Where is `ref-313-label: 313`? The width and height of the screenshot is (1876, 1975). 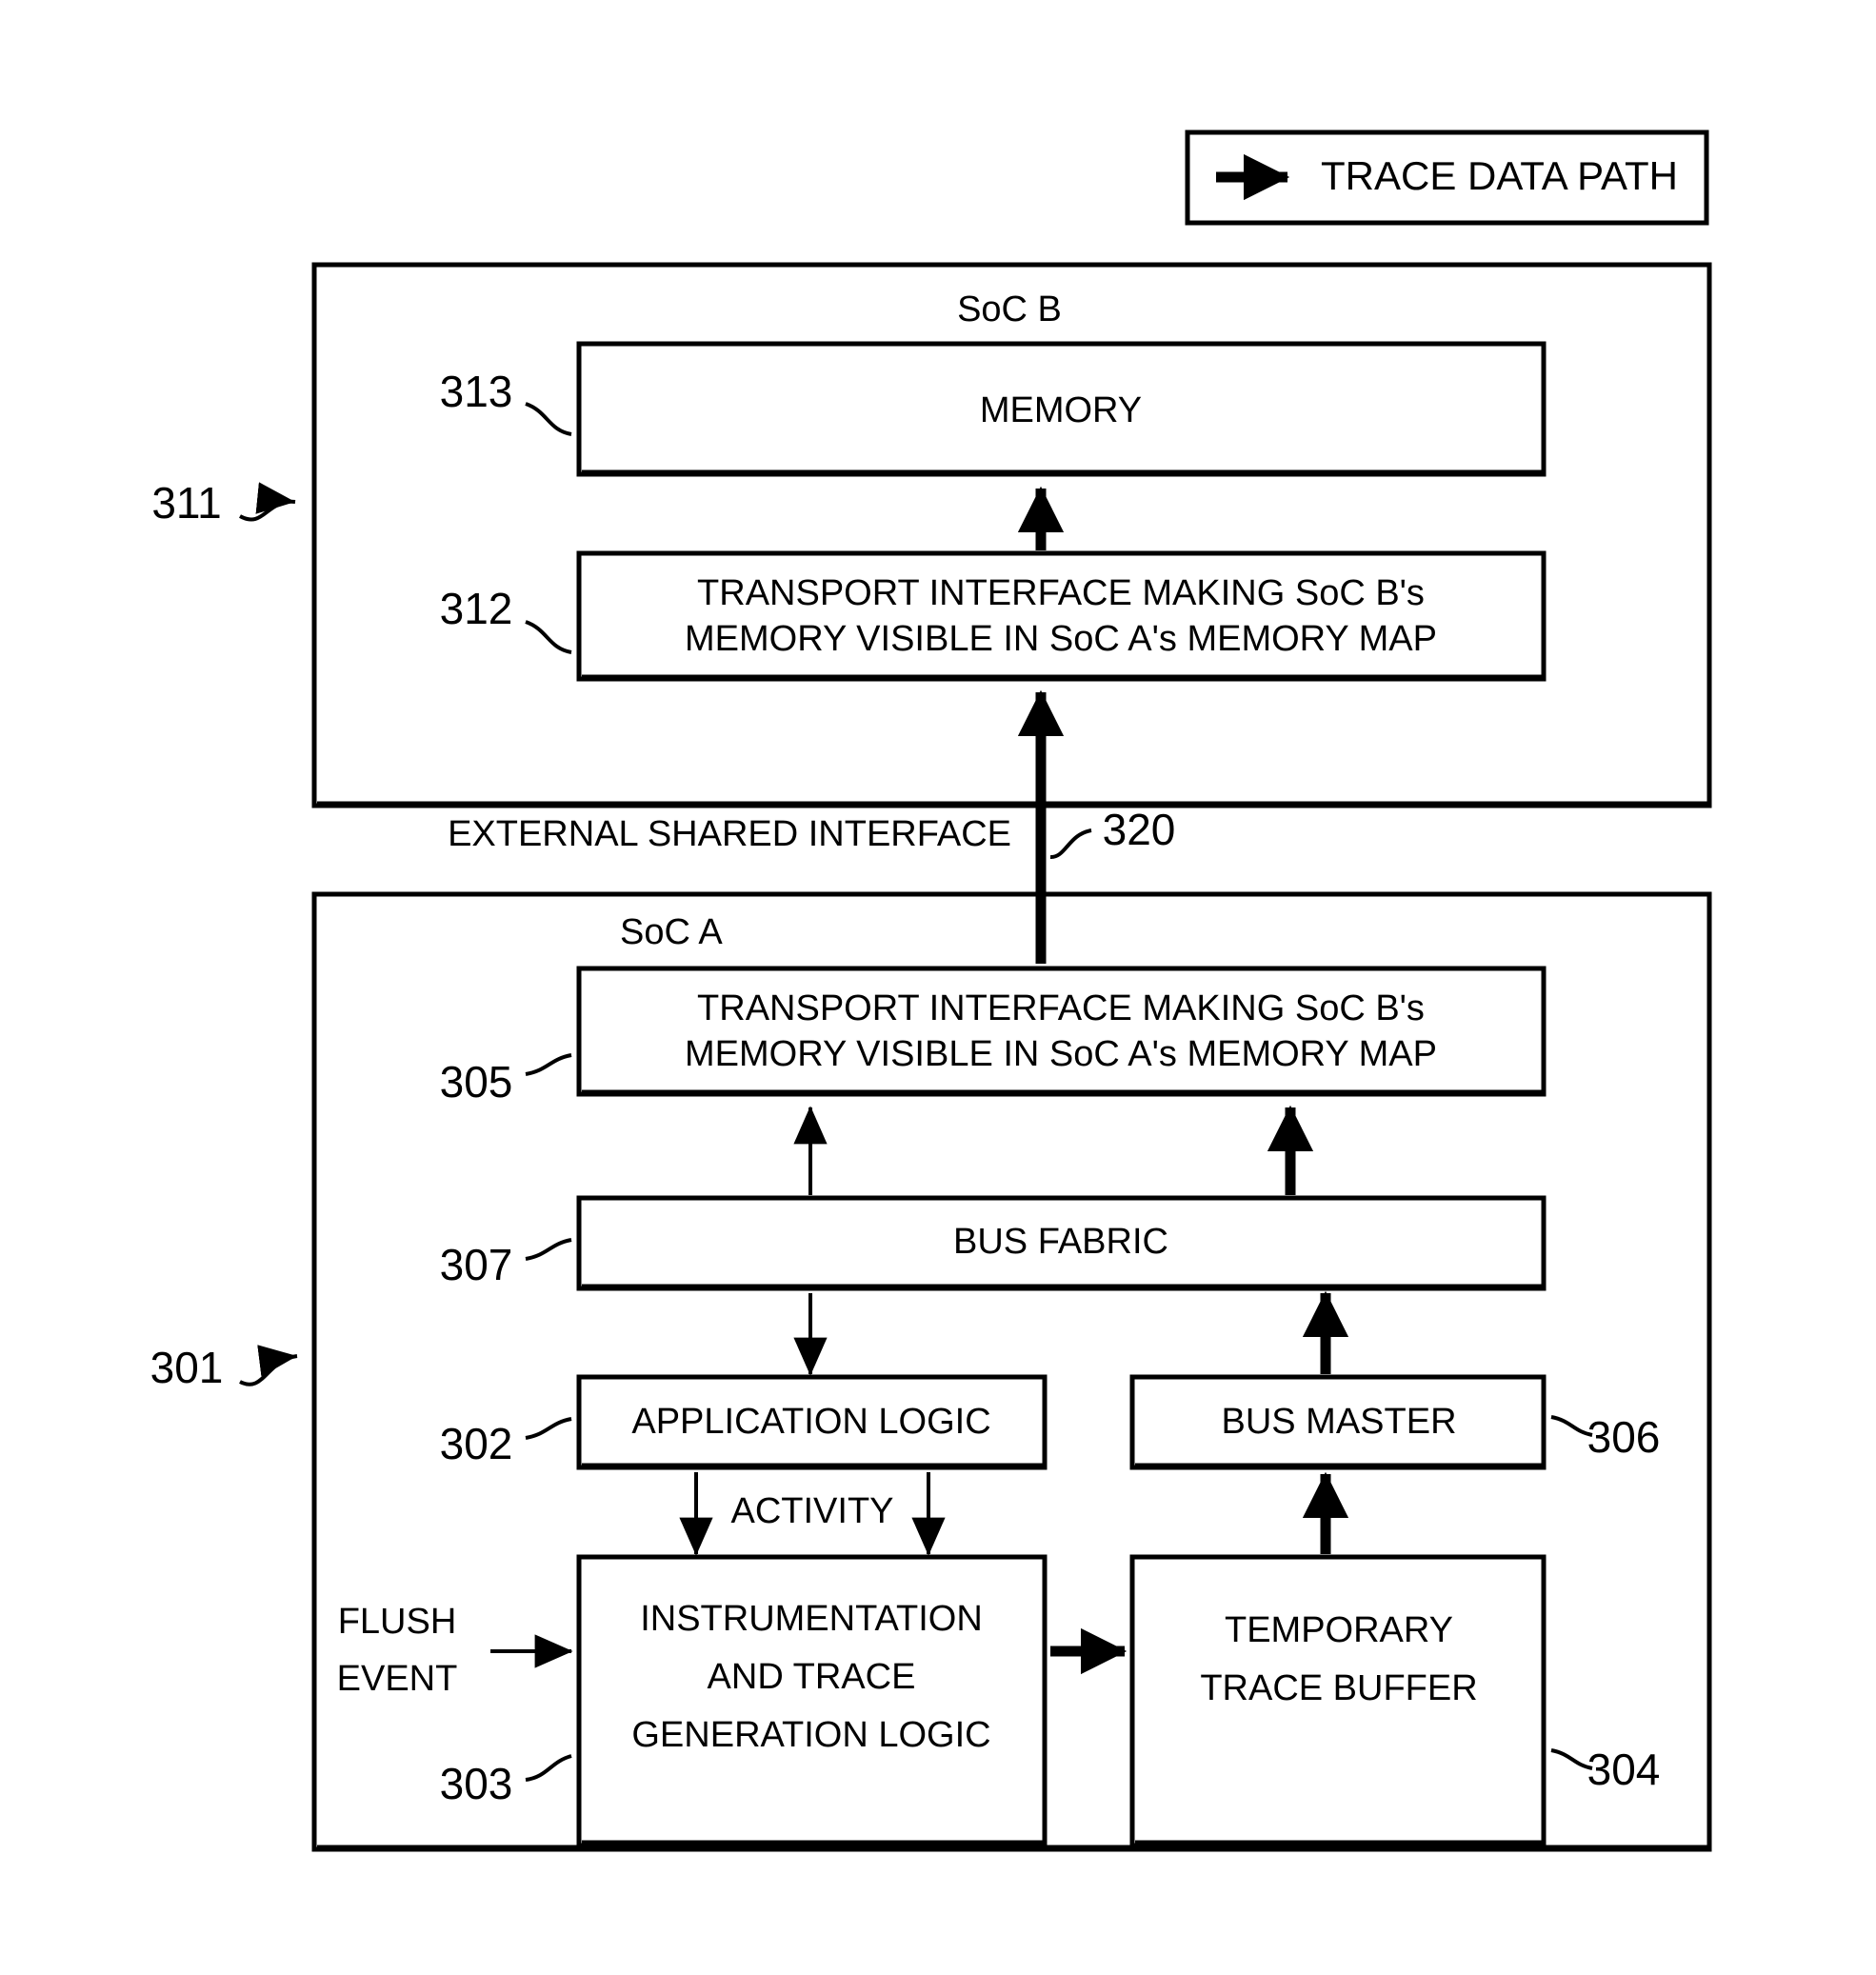 ref-313-label: 313 is located at coordinates (476, 391).